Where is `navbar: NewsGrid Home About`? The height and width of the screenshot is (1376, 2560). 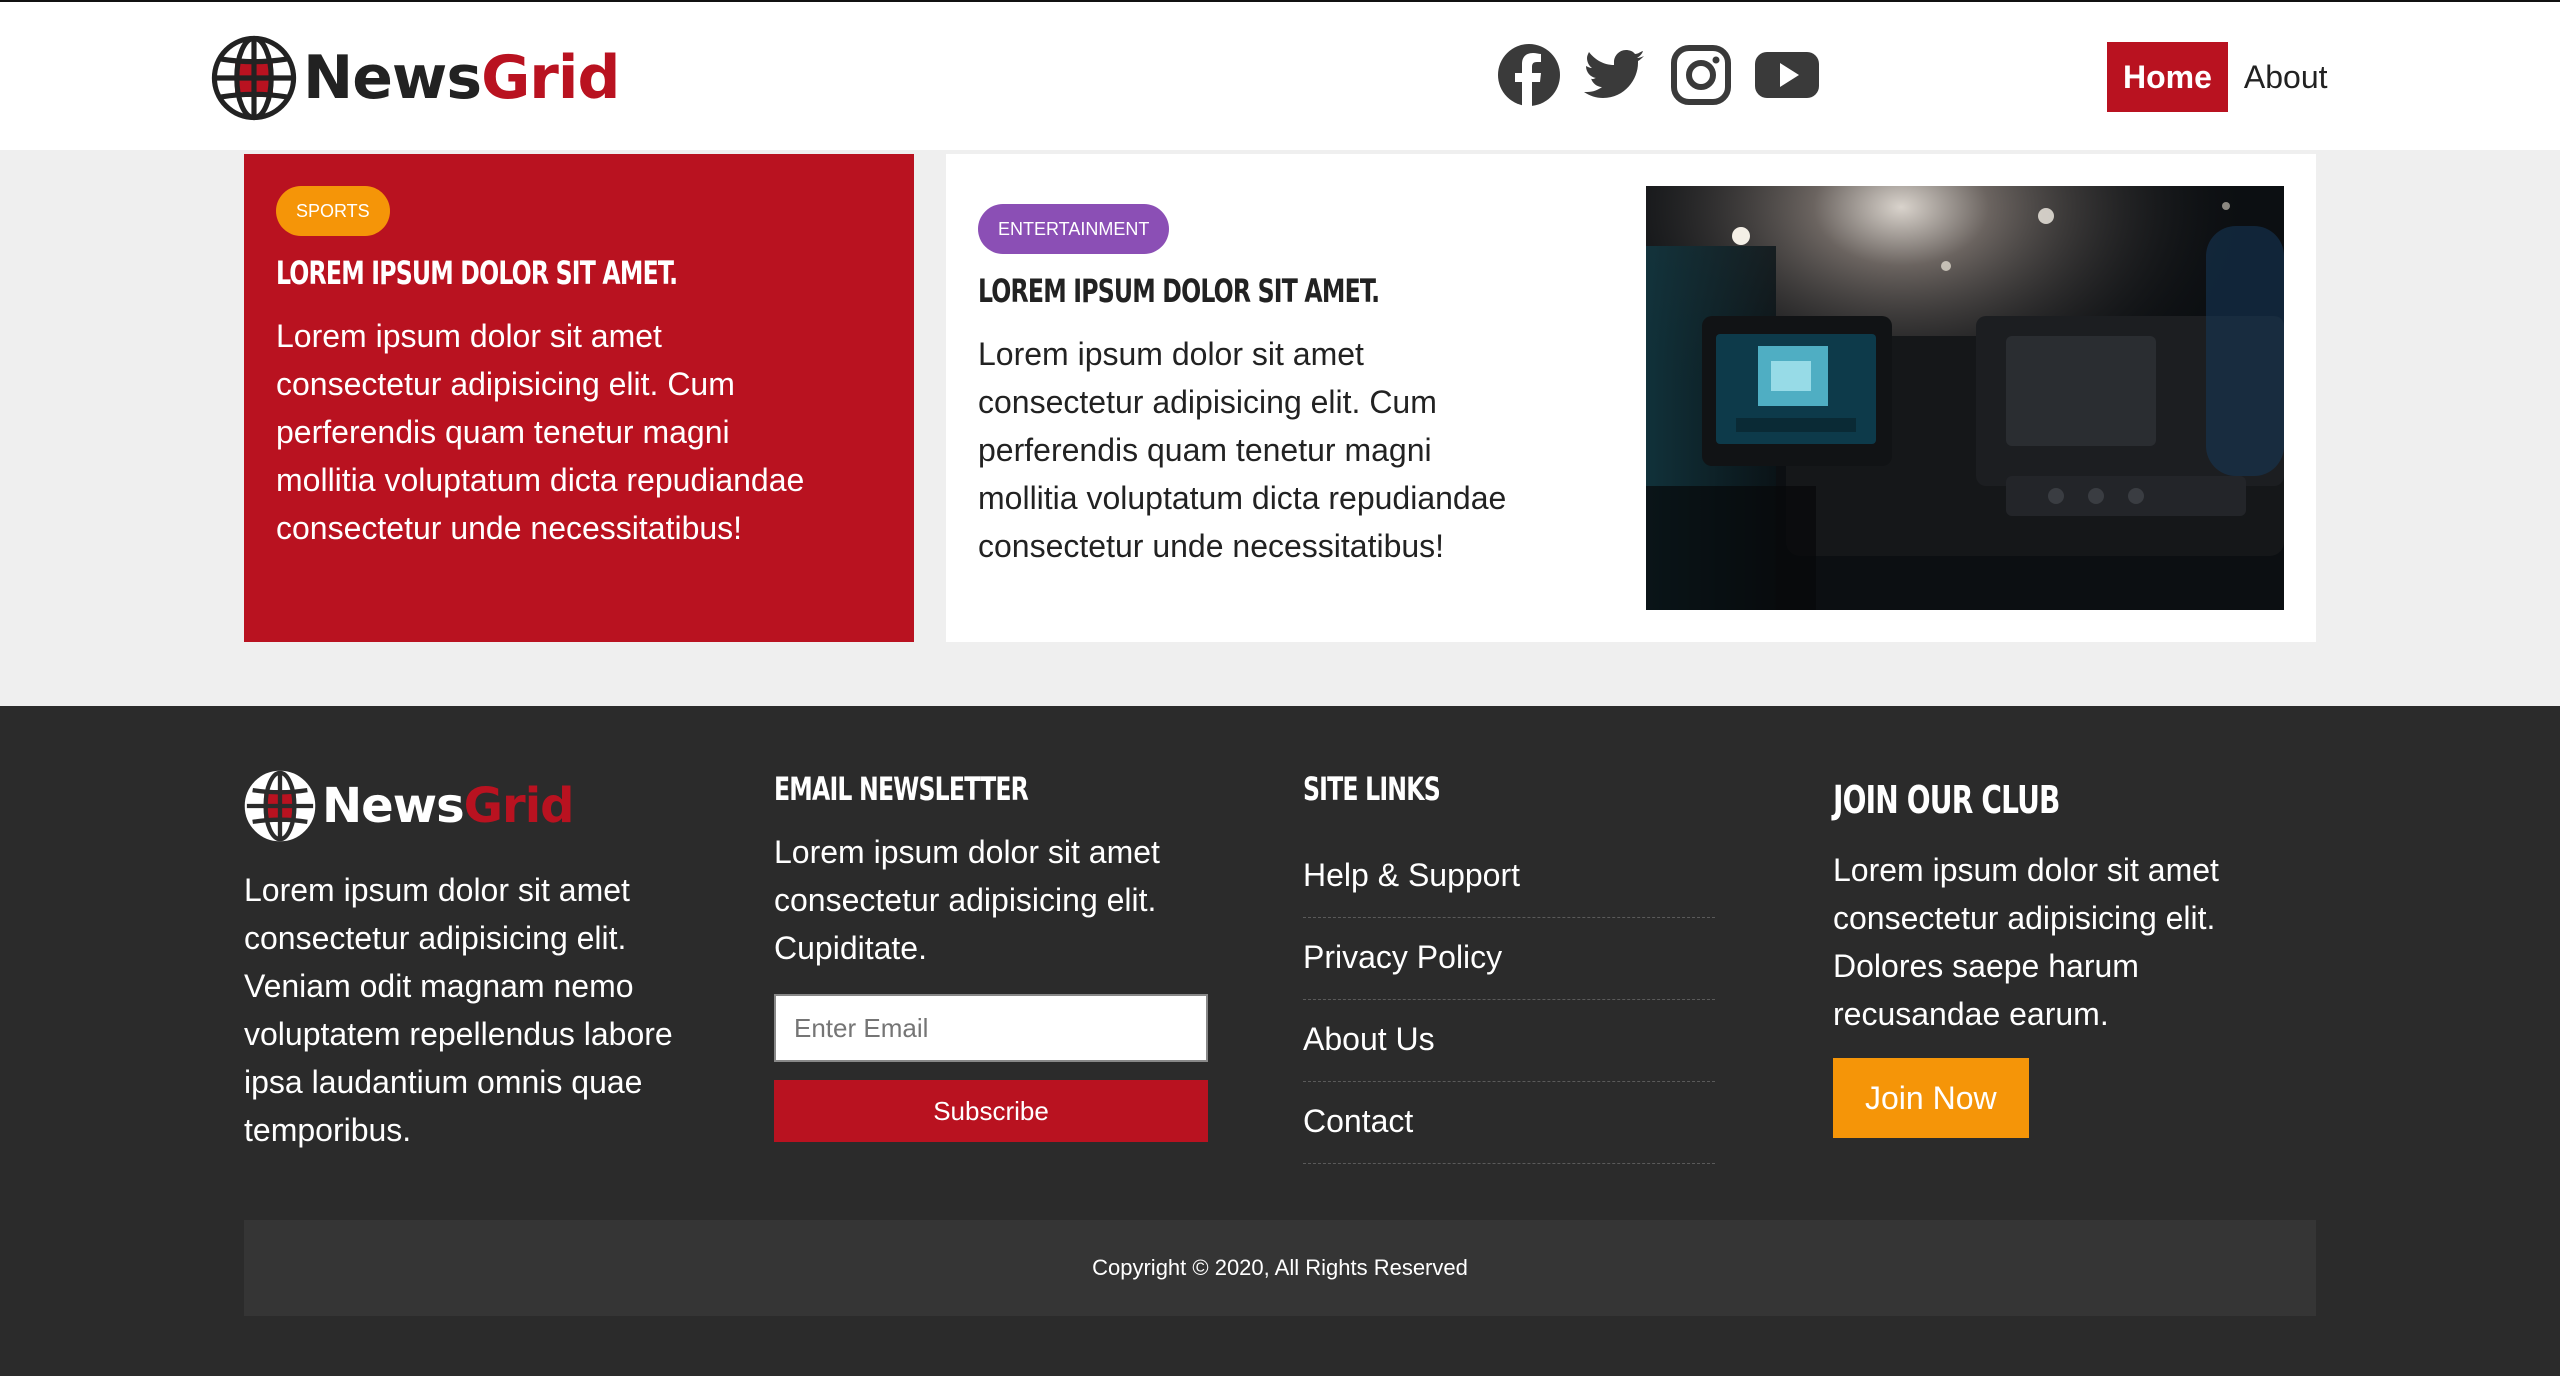 navbar: NewsGrid Home About is located at coordinates (1280, 75).